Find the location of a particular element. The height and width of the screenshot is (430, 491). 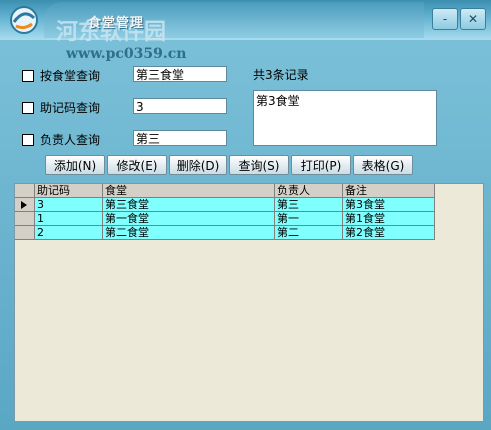

cell-canteen: 第三食堂 is located at coordinates (189, 205).